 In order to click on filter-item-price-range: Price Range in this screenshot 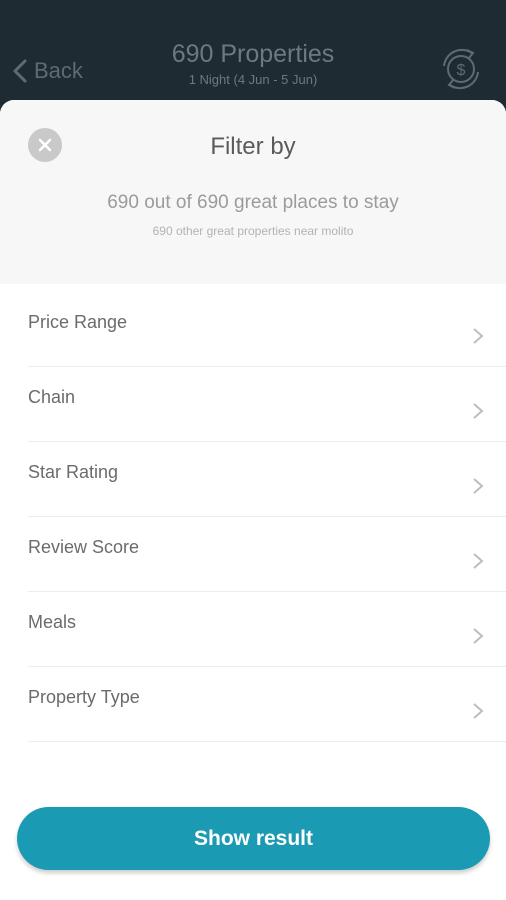, I will do `click(267, 329)`.